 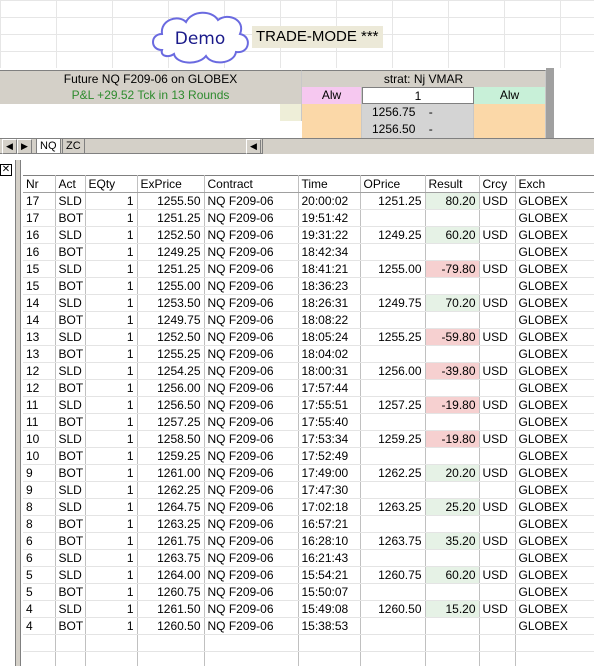 I want to click on horizontal-scrollbar-track, so click(x=428, y=146).